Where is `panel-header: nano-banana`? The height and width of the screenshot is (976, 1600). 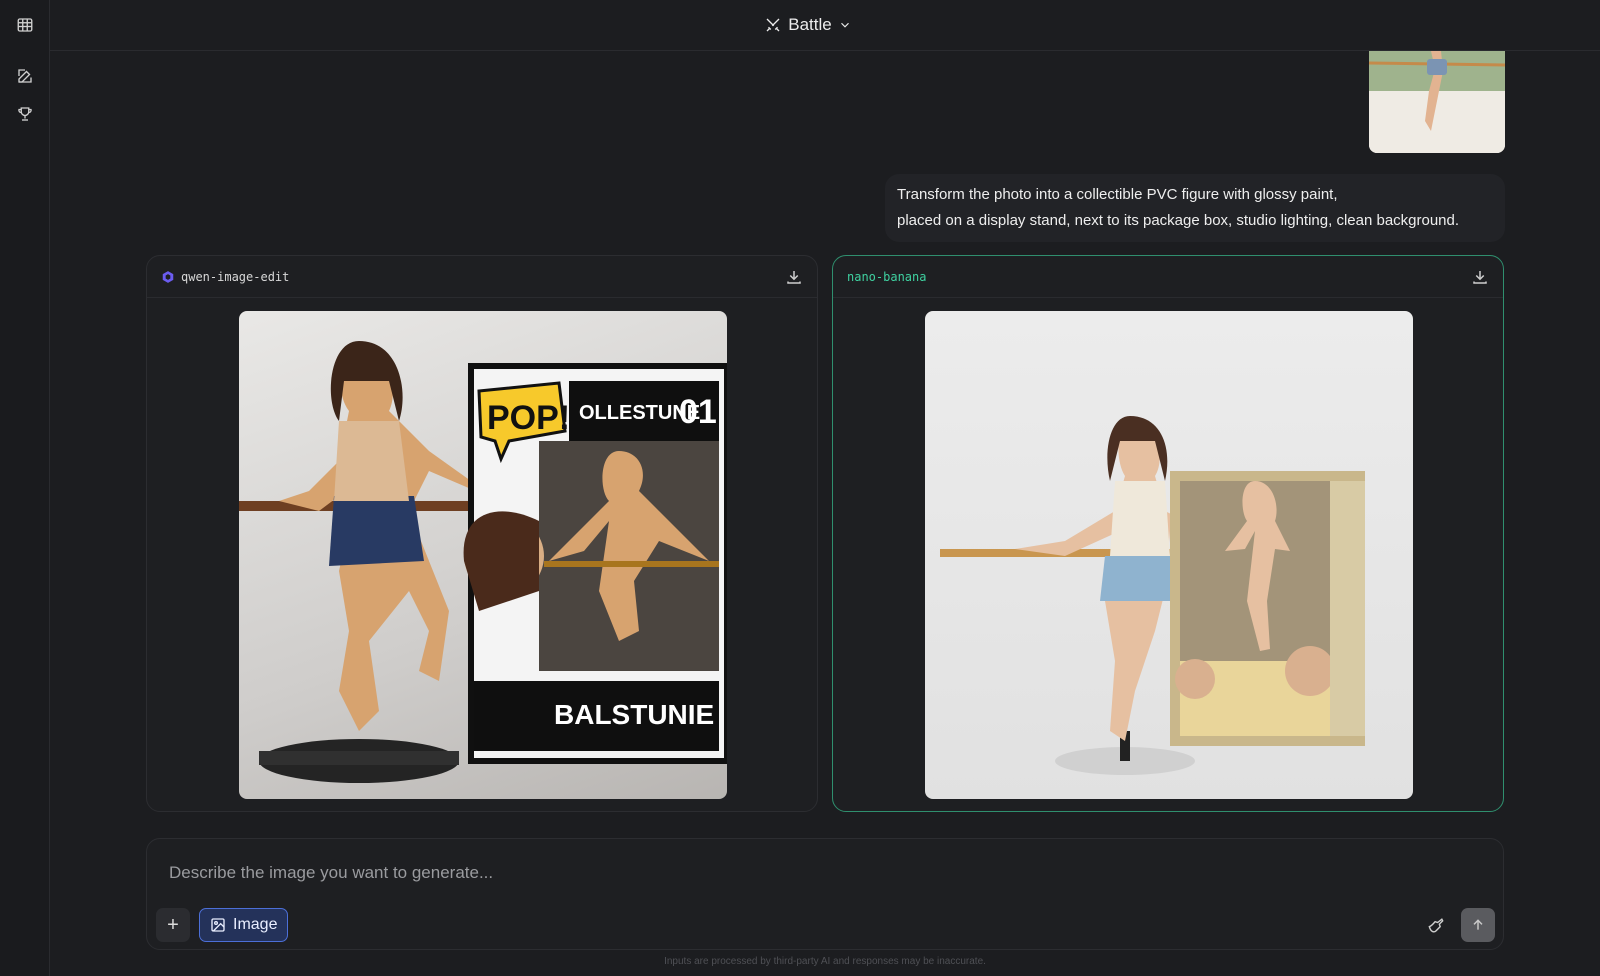 panel-header: nano-banana is located at coordinates (1168, 277).